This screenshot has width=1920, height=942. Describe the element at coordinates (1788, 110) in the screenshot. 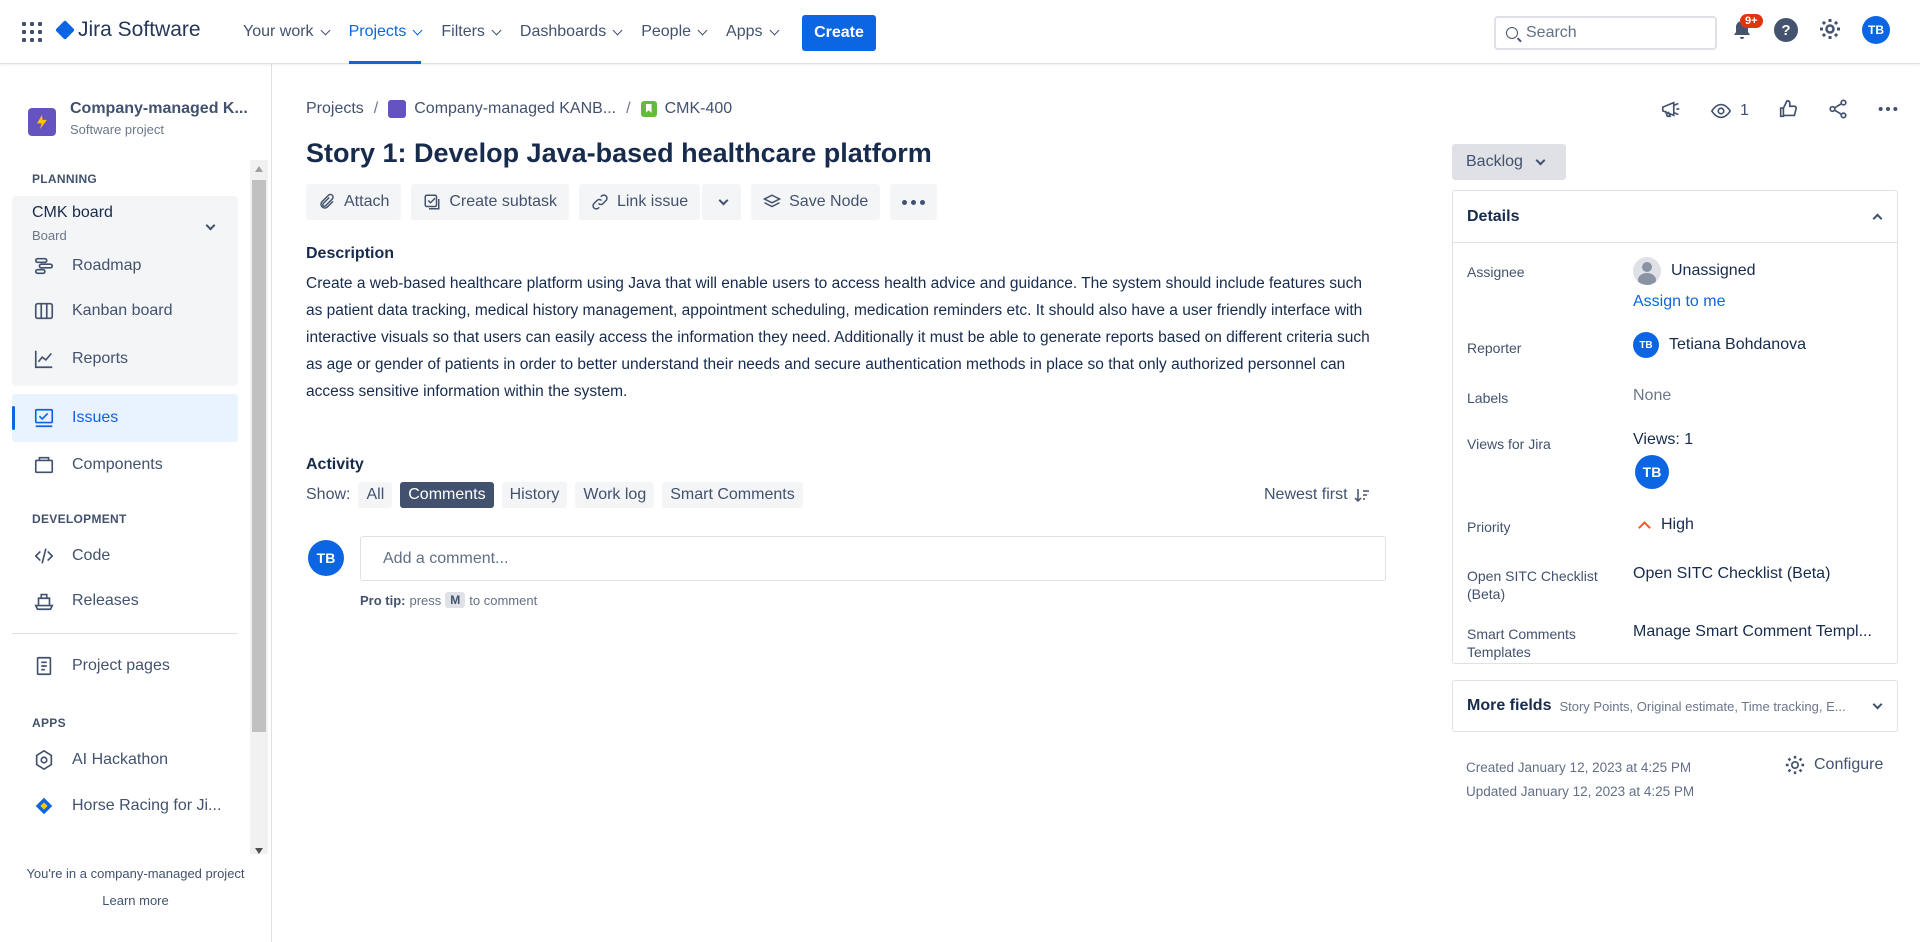

I see `vote-button` at that location.